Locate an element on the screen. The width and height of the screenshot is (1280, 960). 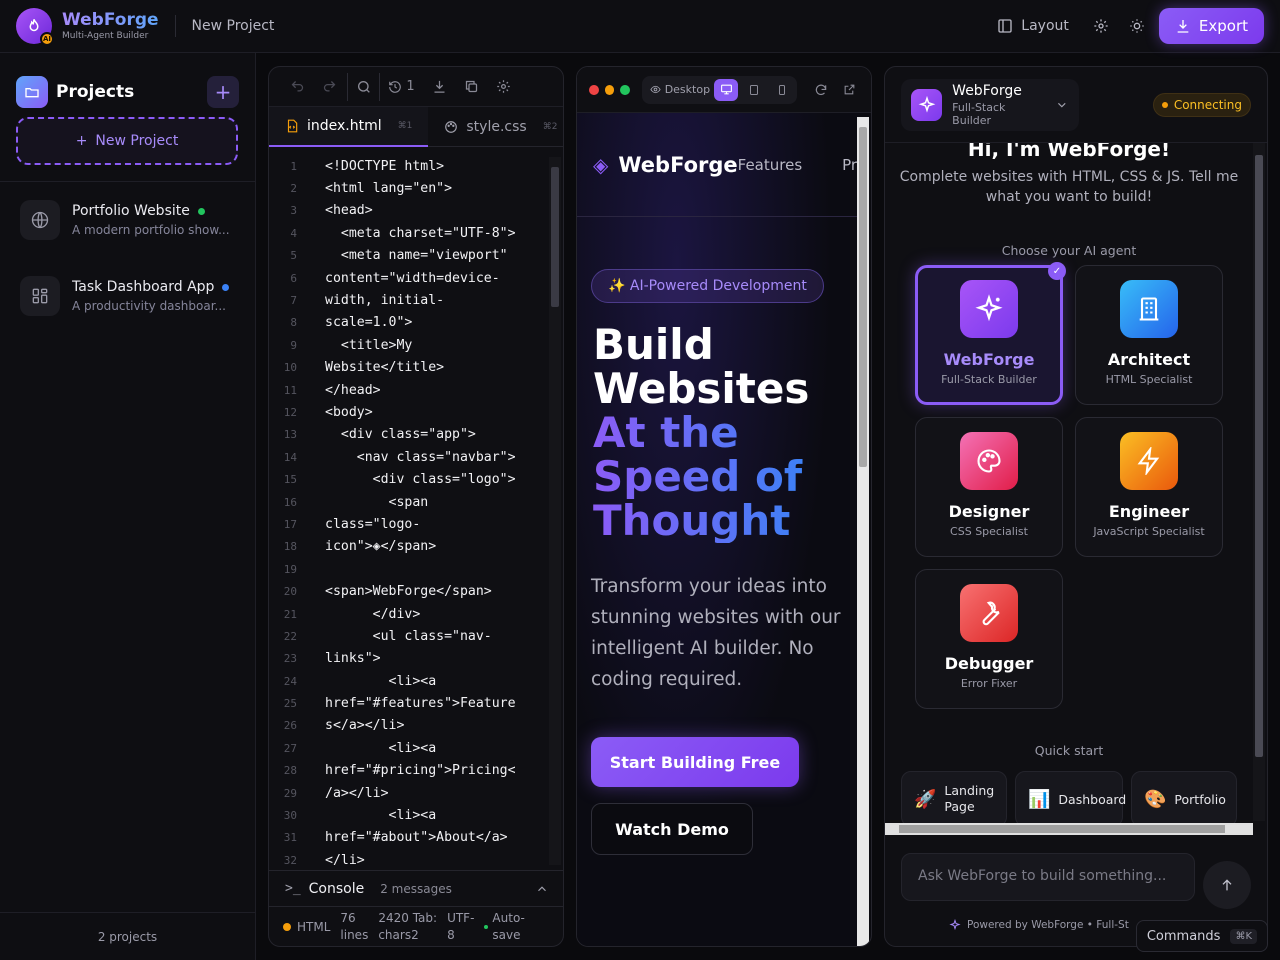
console-bar: >_ Console 2 messages is located at coordinates (416, 888).